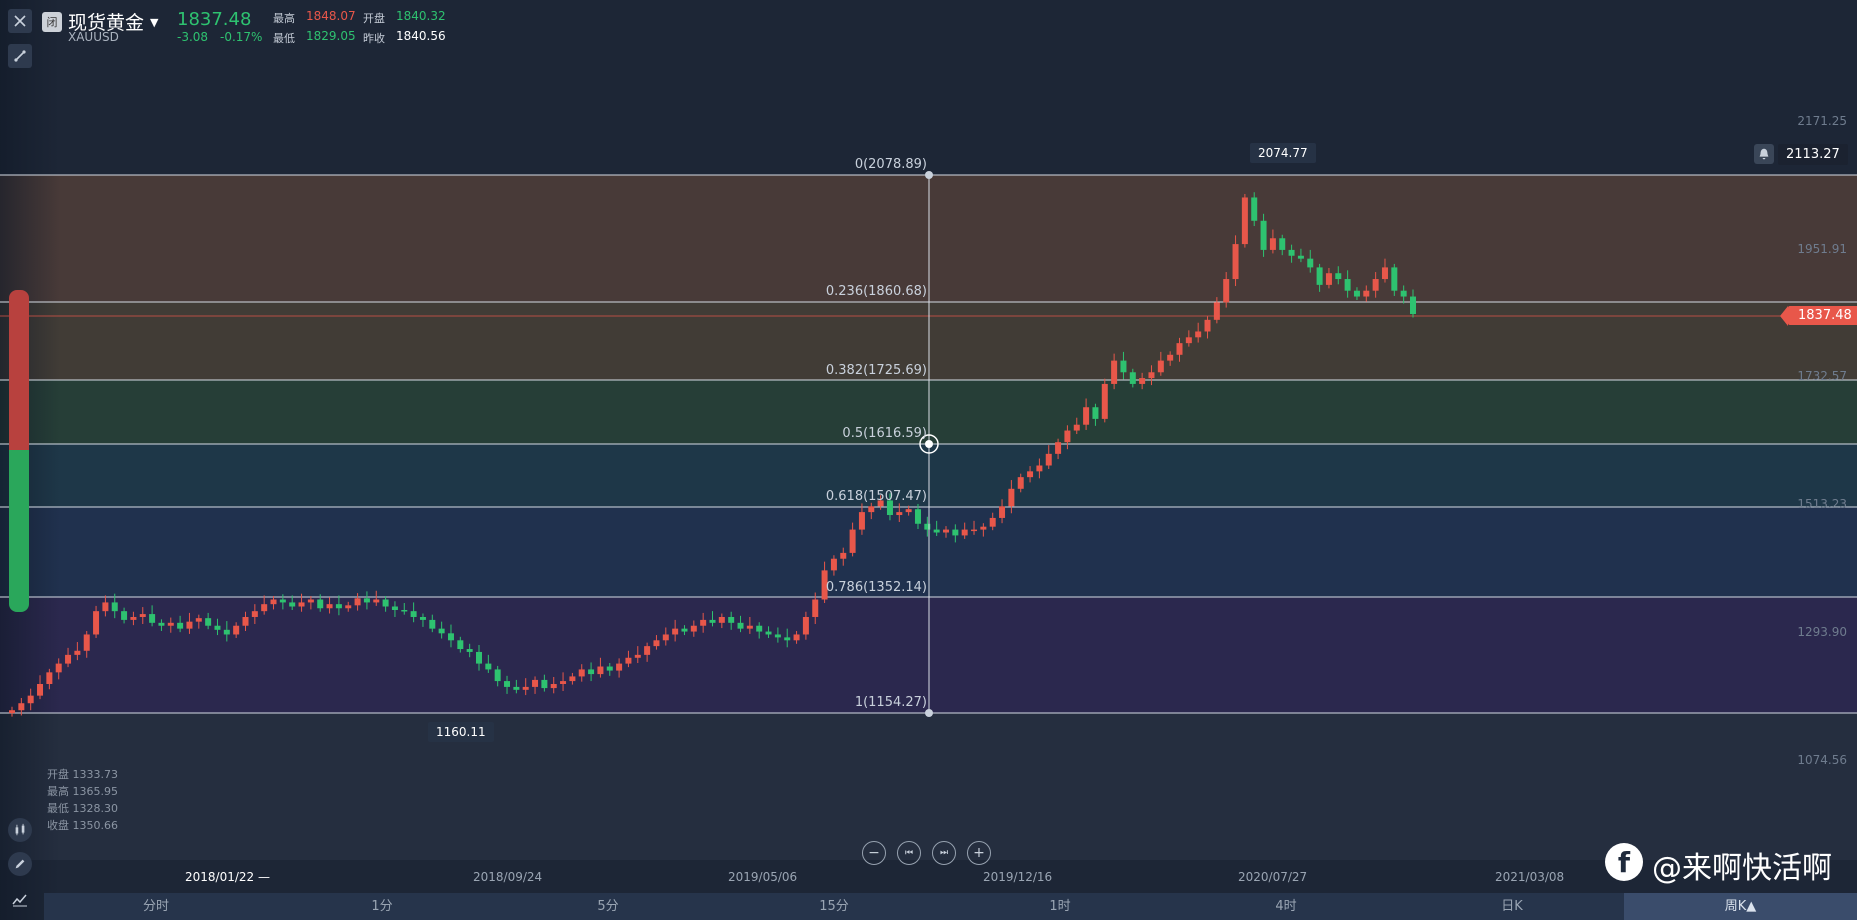 Image resolution: width=1857 pixels, height=920 pixels. Describe the element at coordinates (241, 37) in the screenshot. I see `price-change-pct: -0.17%` at that location.